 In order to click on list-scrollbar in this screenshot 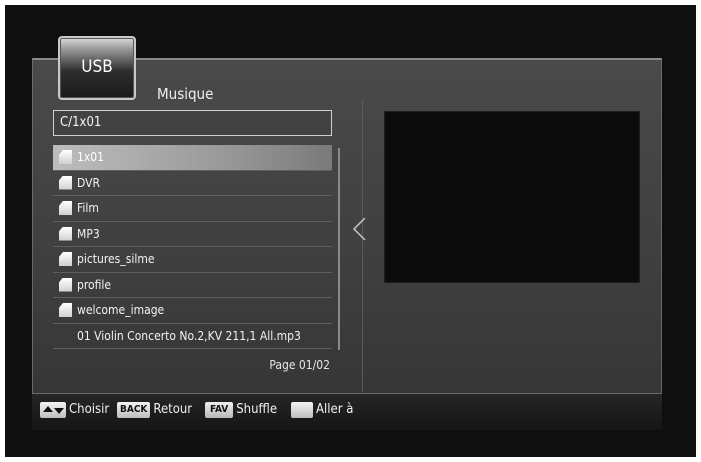, I will do `click(339, 249)`.